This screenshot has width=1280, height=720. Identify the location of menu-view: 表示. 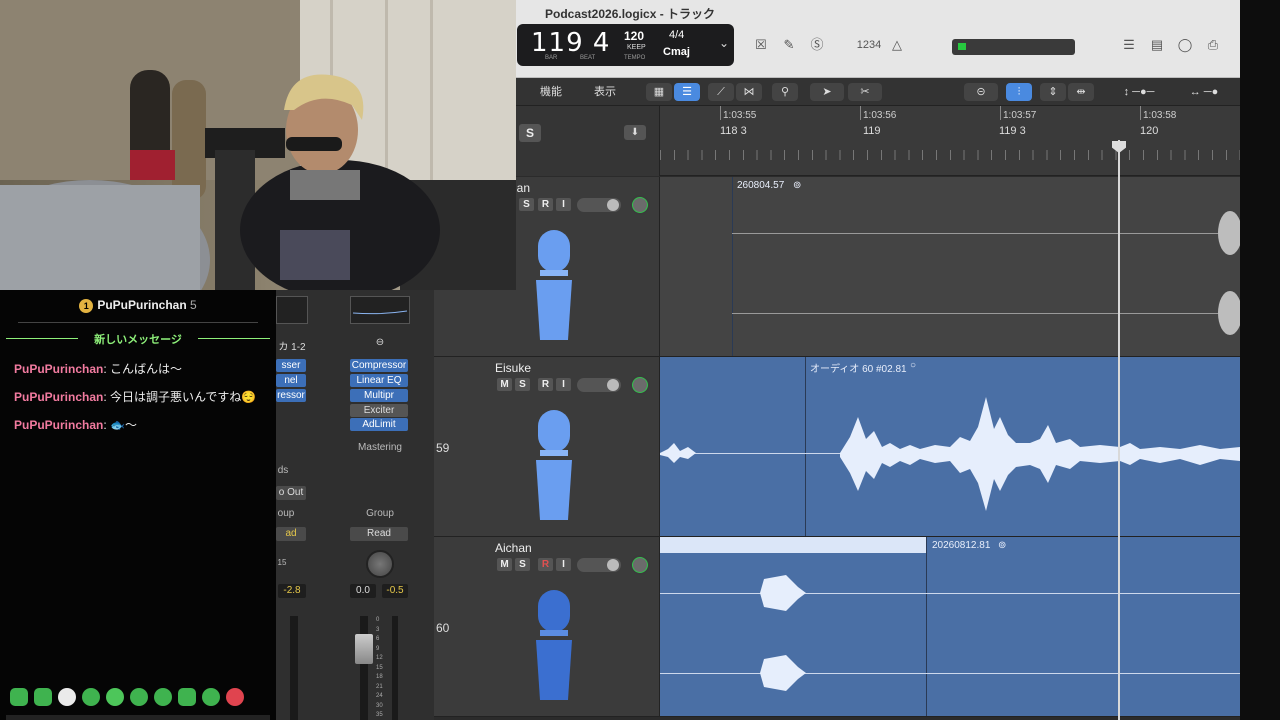
(605, 92).